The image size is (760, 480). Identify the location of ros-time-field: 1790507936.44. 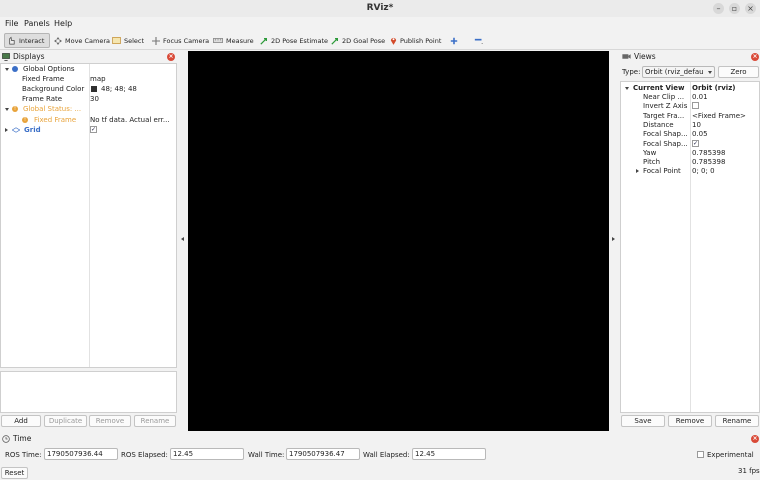
(81, 454).